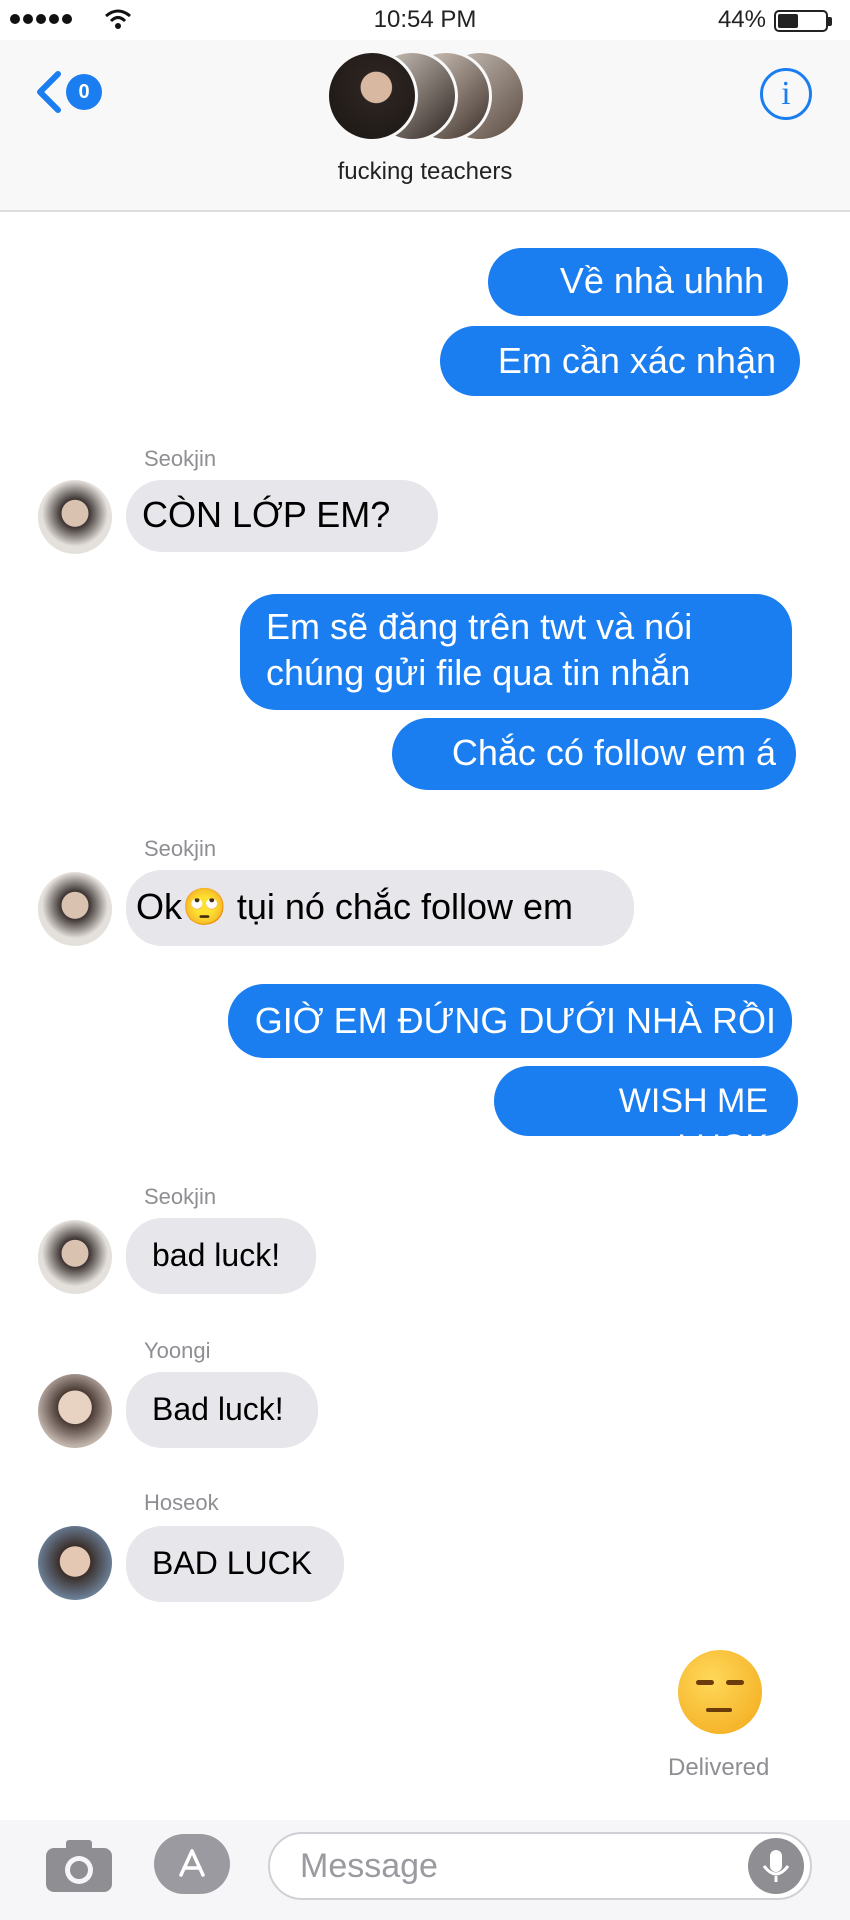  What do you see at coordinates (776, 1866) in the screenshot?
I see `microphone-icon` at bounding box center [776, 1866].